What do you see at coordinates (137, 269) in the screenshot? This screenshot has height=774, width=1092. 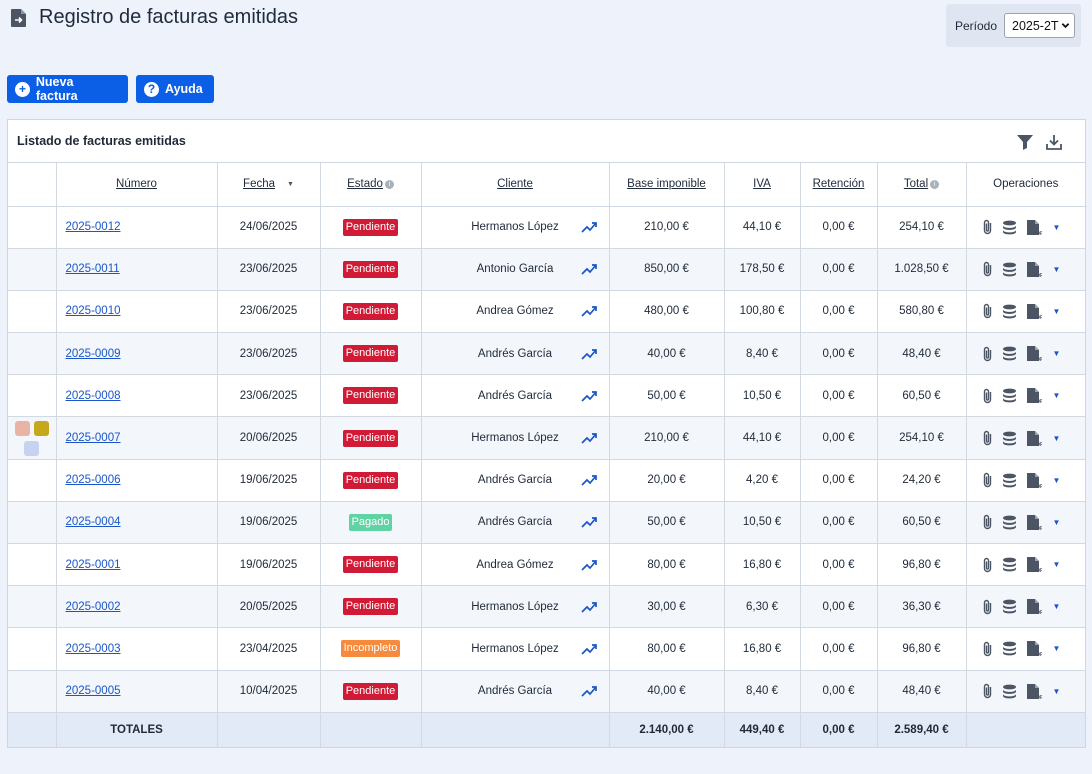 I see `cell-numero: 2025-0011` at bounding box center [137, 269].